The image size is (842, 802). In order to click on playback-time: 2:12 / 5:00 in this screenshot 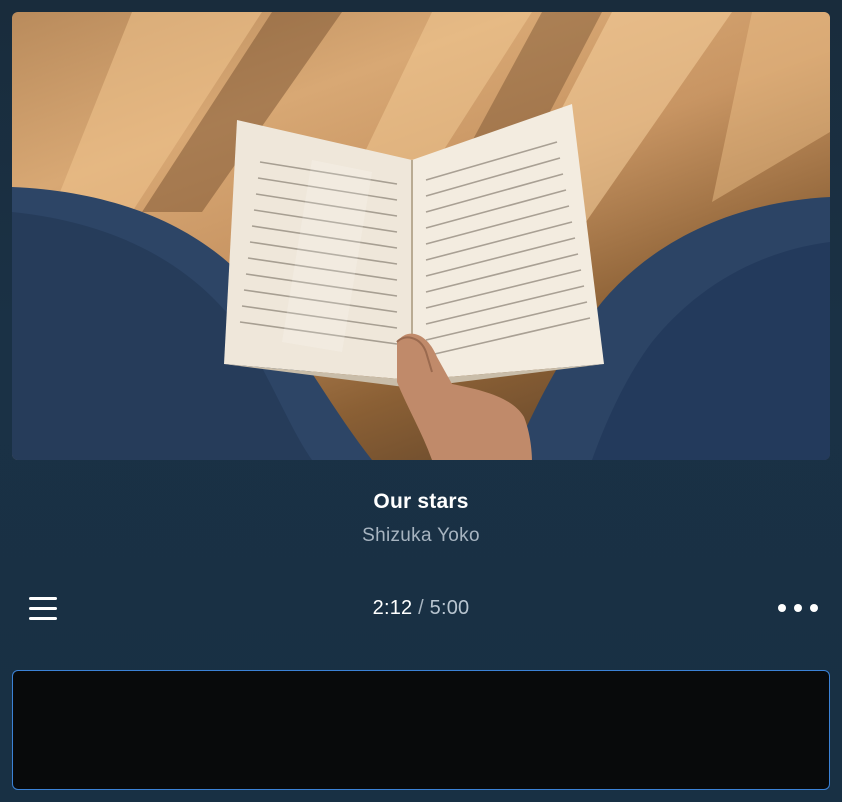, I will do `click(421, 608)`.